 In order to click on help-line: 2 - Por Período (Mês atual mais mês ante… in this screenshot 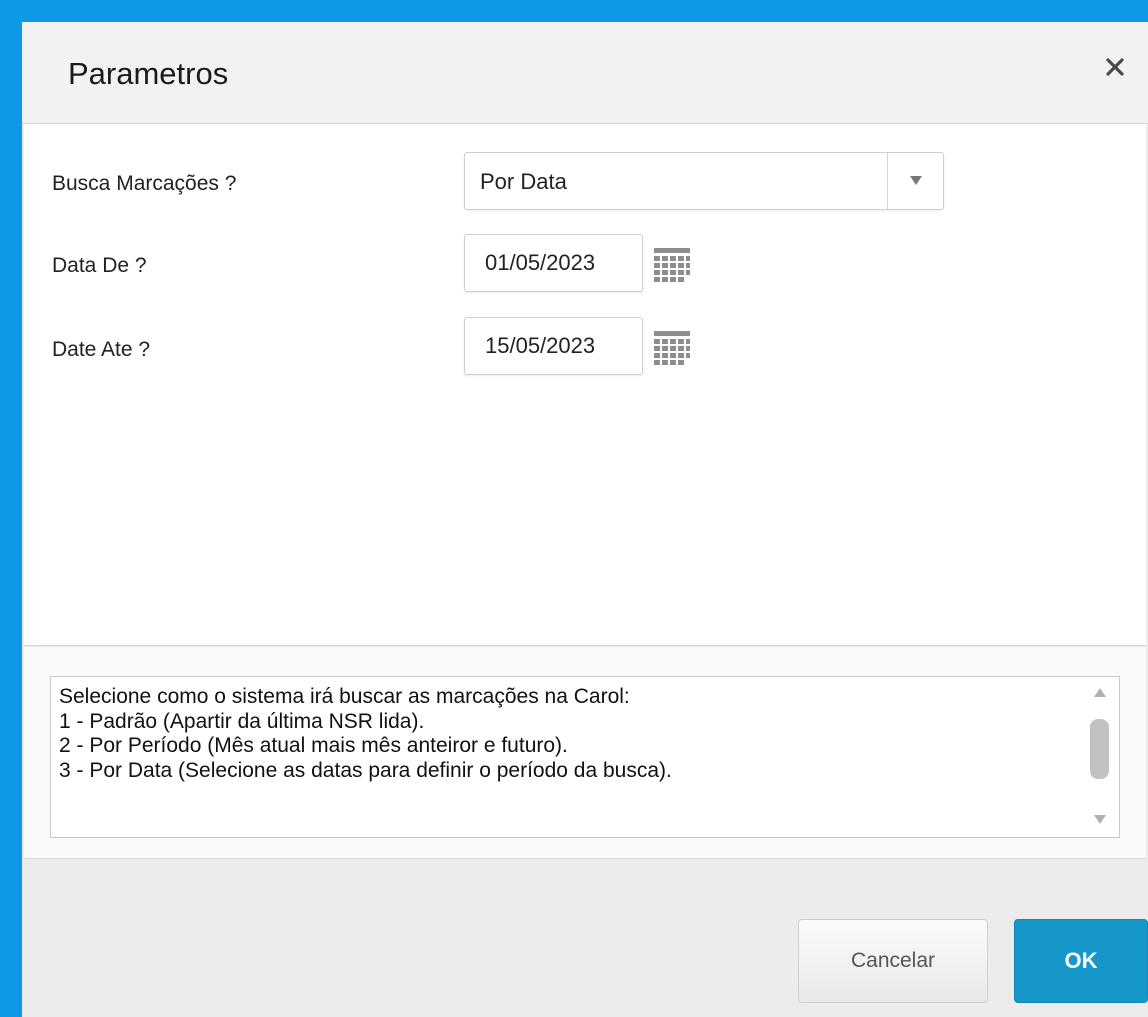, I will do `click(313, 745)`.